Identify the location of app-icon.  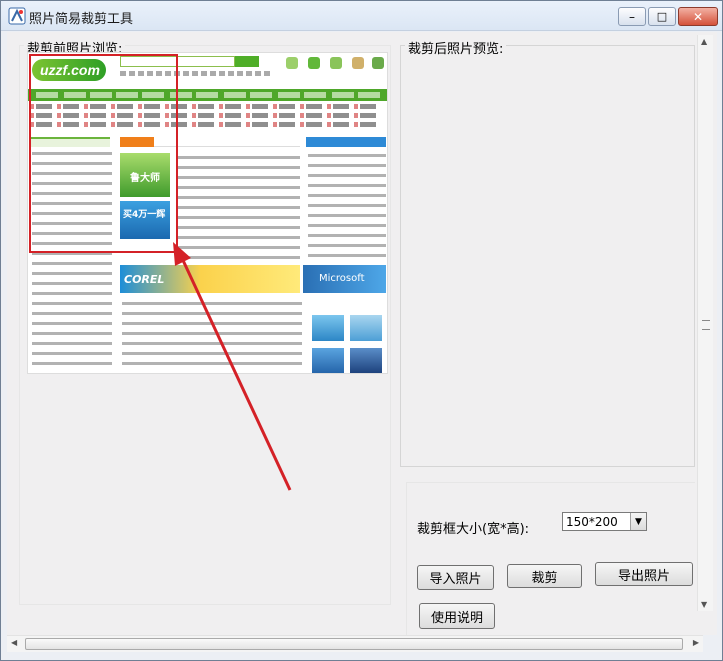
(17, 16).